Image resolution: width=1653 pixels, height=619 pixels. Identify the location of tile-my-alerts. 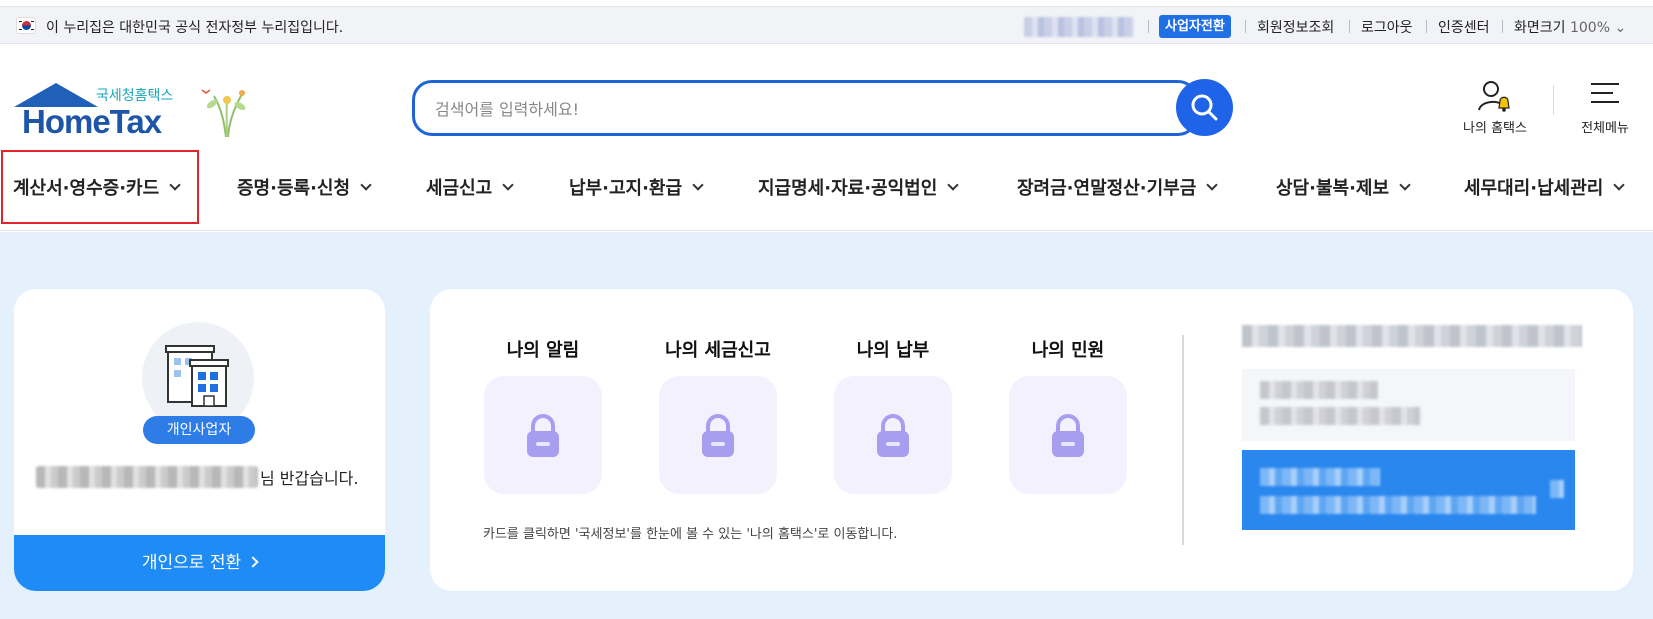
(543, 435).